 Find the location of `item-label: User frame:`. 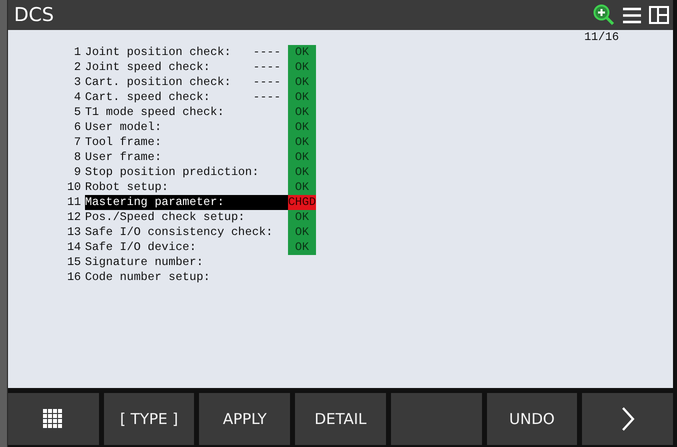

item-label: User frame: is located at coordinates (186, 157).